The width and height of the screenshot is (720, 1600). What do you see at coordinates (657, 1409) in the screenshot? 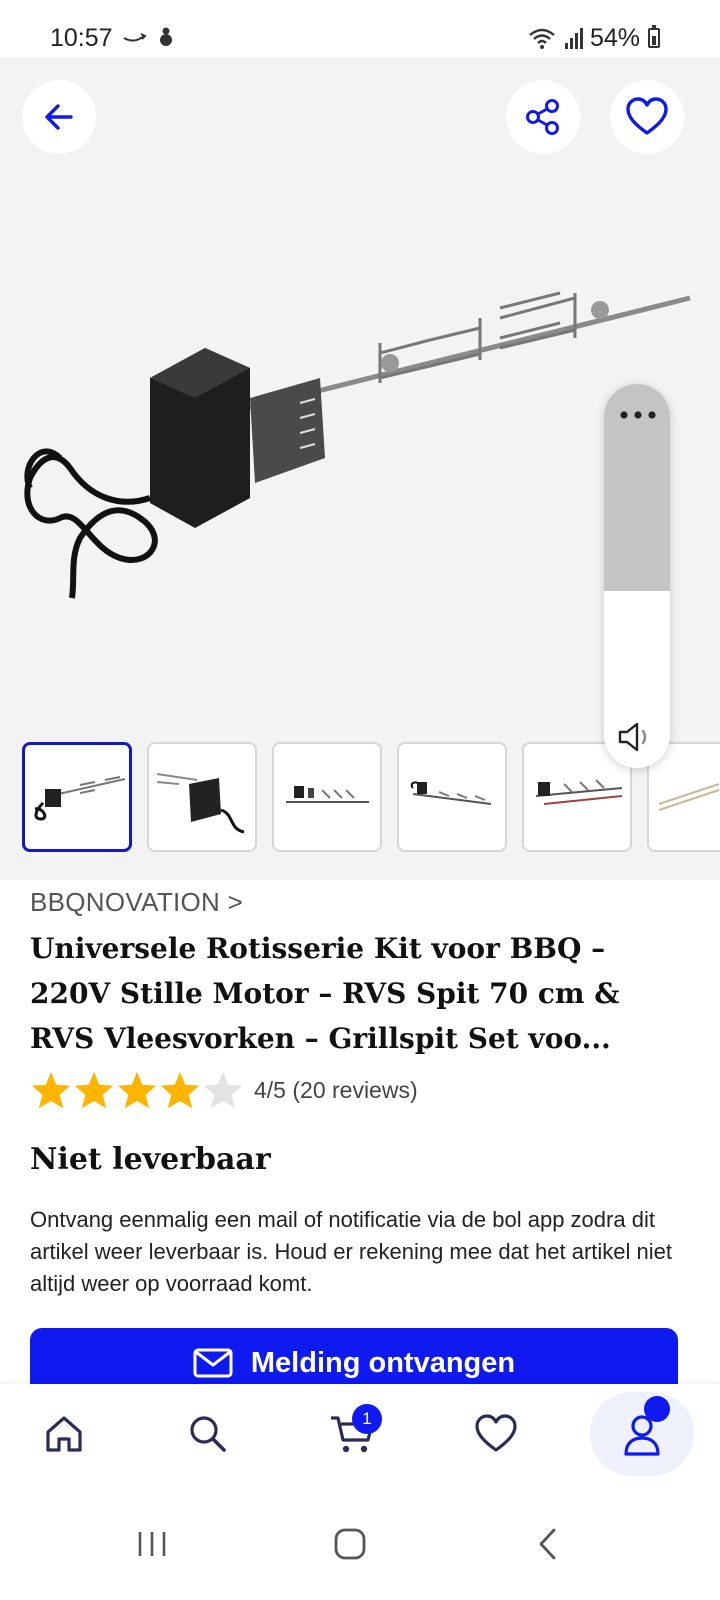
I see `account-notification-dot` at bounding box center [657, 1409].